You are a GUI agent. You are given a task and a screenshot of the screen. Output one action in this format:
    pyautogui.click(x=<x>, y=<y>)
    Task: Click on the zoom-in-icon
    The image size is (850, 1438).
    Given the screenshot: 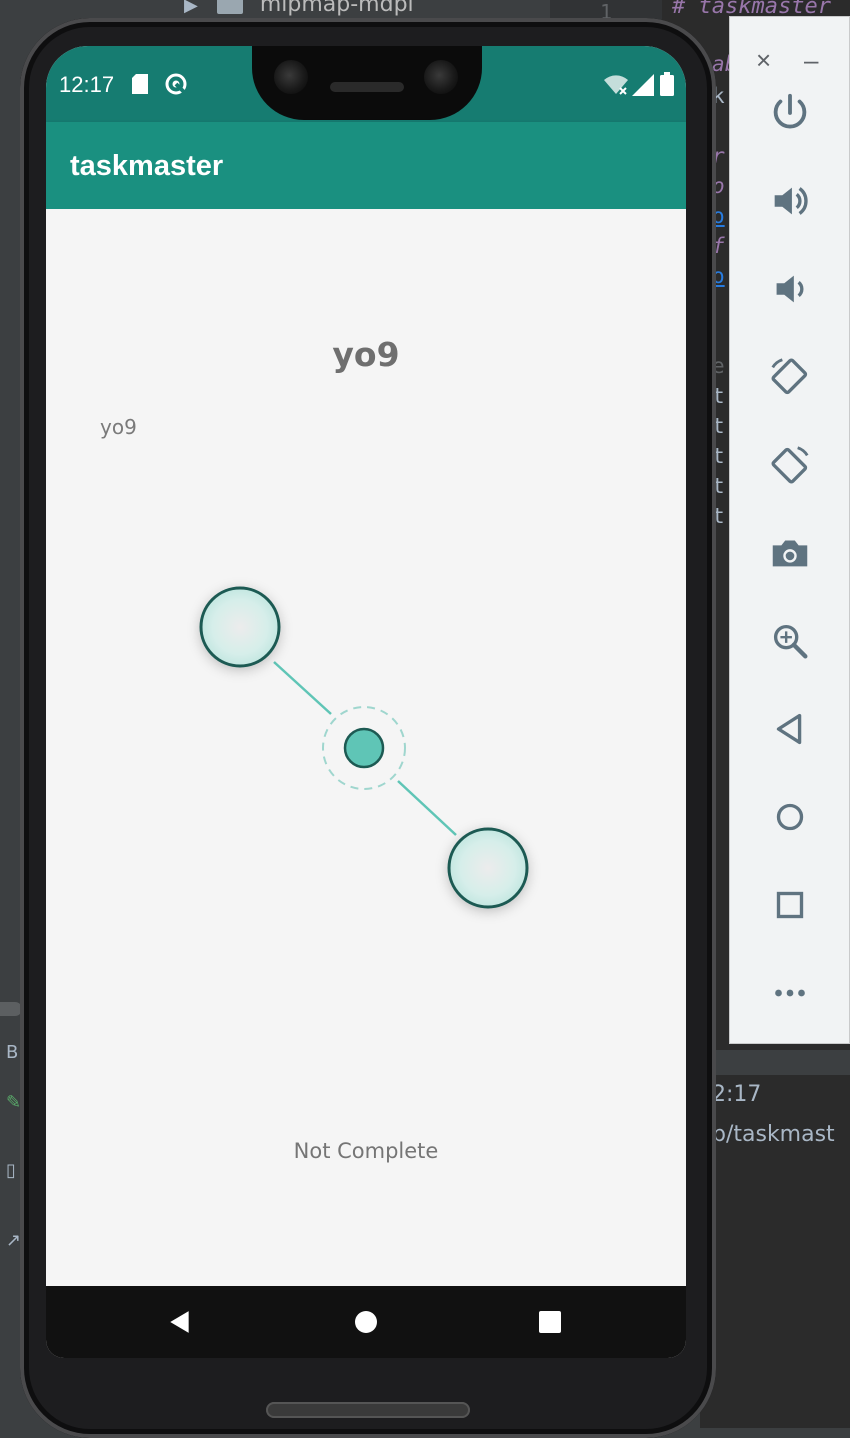 What is the action you would take?
    pyautogui.click(x=790, y=641)
    